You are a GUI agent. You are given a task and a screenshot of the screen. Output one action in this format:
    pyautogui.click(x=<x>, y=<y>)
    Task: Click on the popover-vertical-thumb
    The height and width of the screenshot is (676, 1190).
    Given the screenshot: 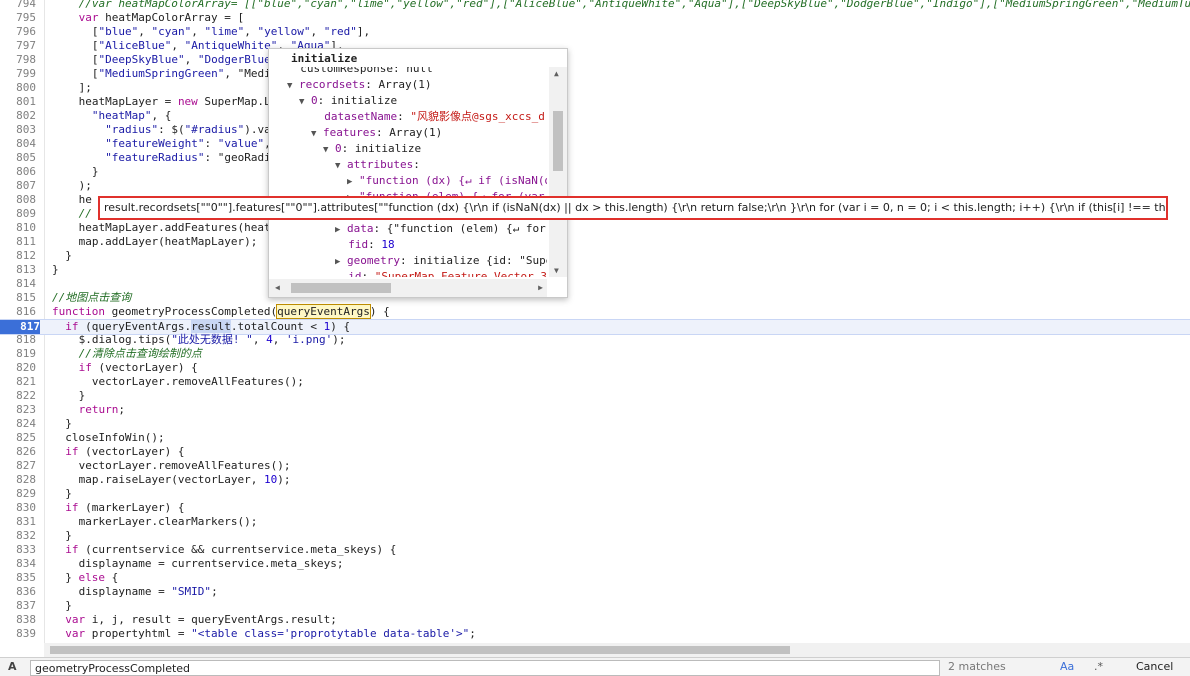 What is the action you would take?
    pyautogui.click(x=558, y=141)
    